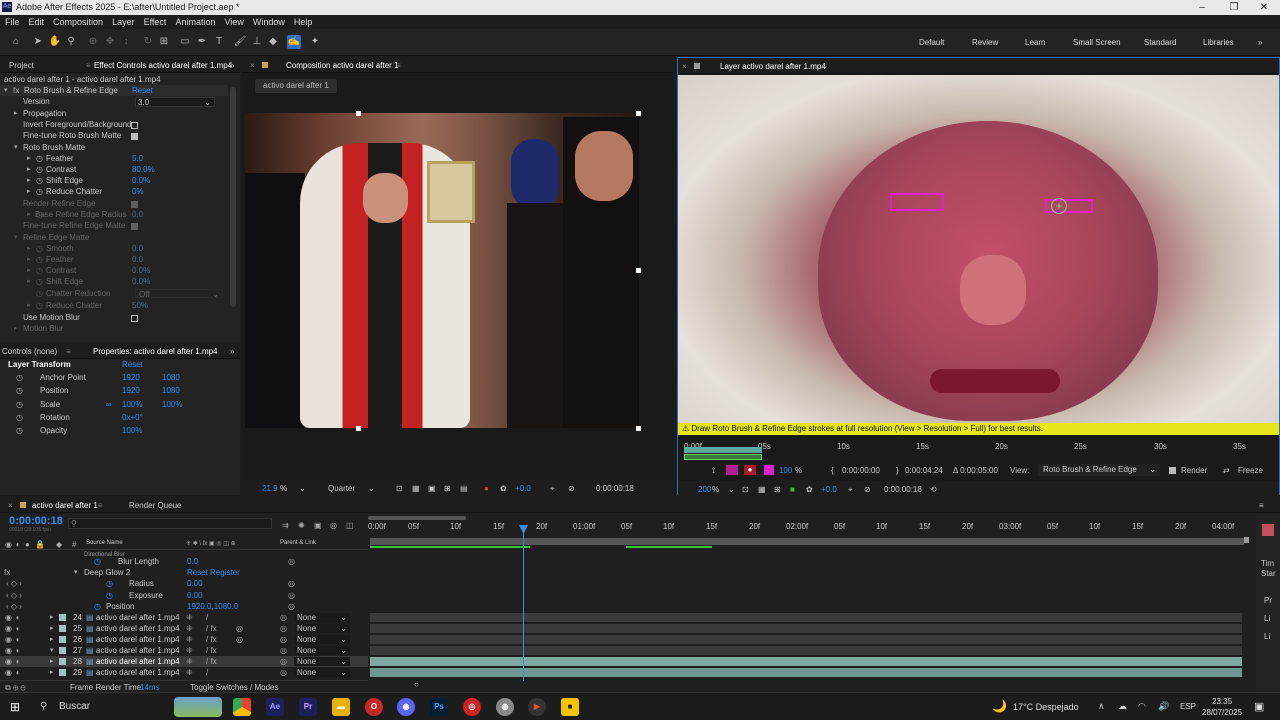 Image resolution: width=1280 pixels, height=720 pixels. Describe the element at coordinates (38, 42) in the screenshot. I see `selection-tool-icon: ➤` at that location.